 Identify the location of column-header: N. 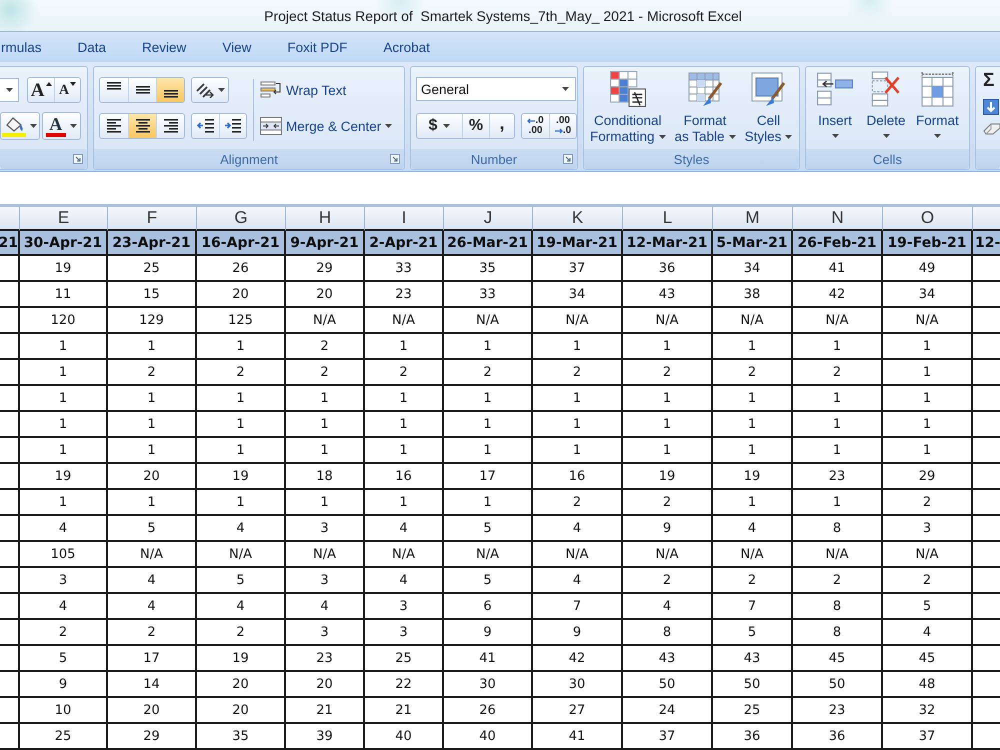
(838, 219).